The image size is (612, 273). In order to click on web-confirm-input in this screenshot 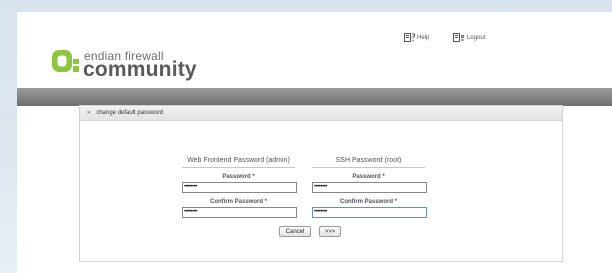, I will do `click(239, 212)`.